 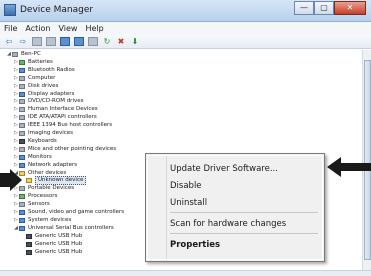 I want to click on device-manager-icon, so click(x=10, y=10).